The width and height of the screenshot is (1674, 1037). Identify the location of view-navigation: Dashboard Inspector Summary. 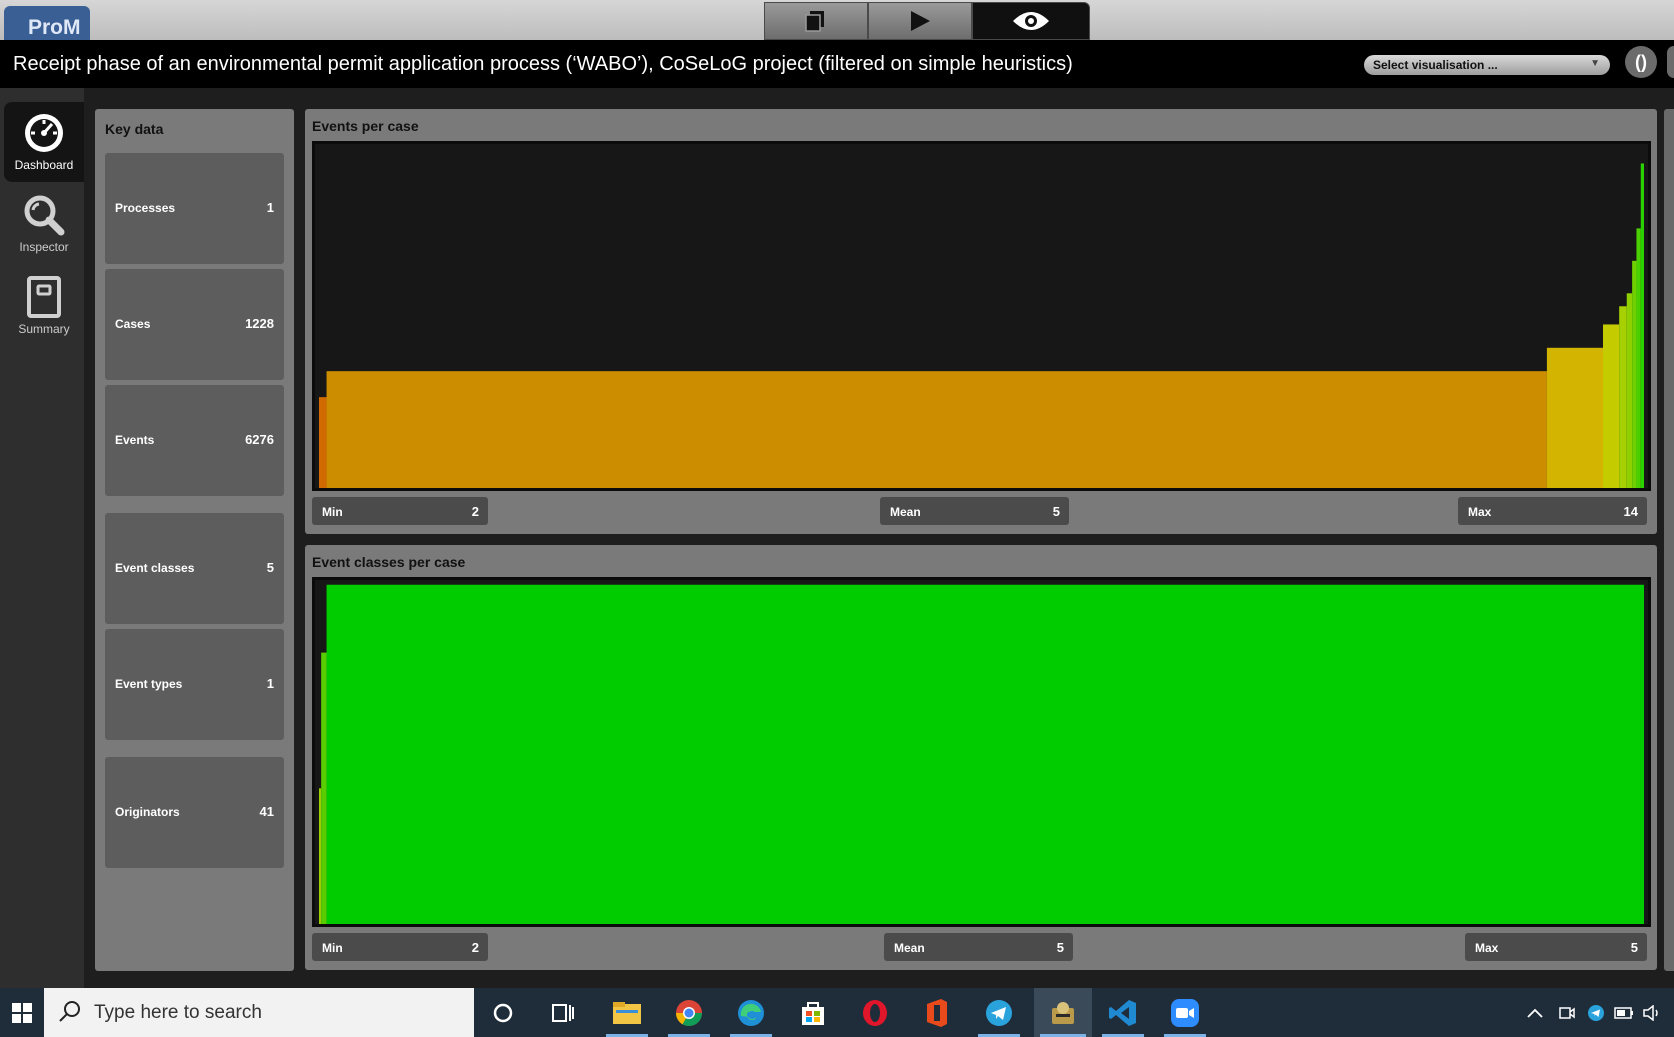
(42, 538).